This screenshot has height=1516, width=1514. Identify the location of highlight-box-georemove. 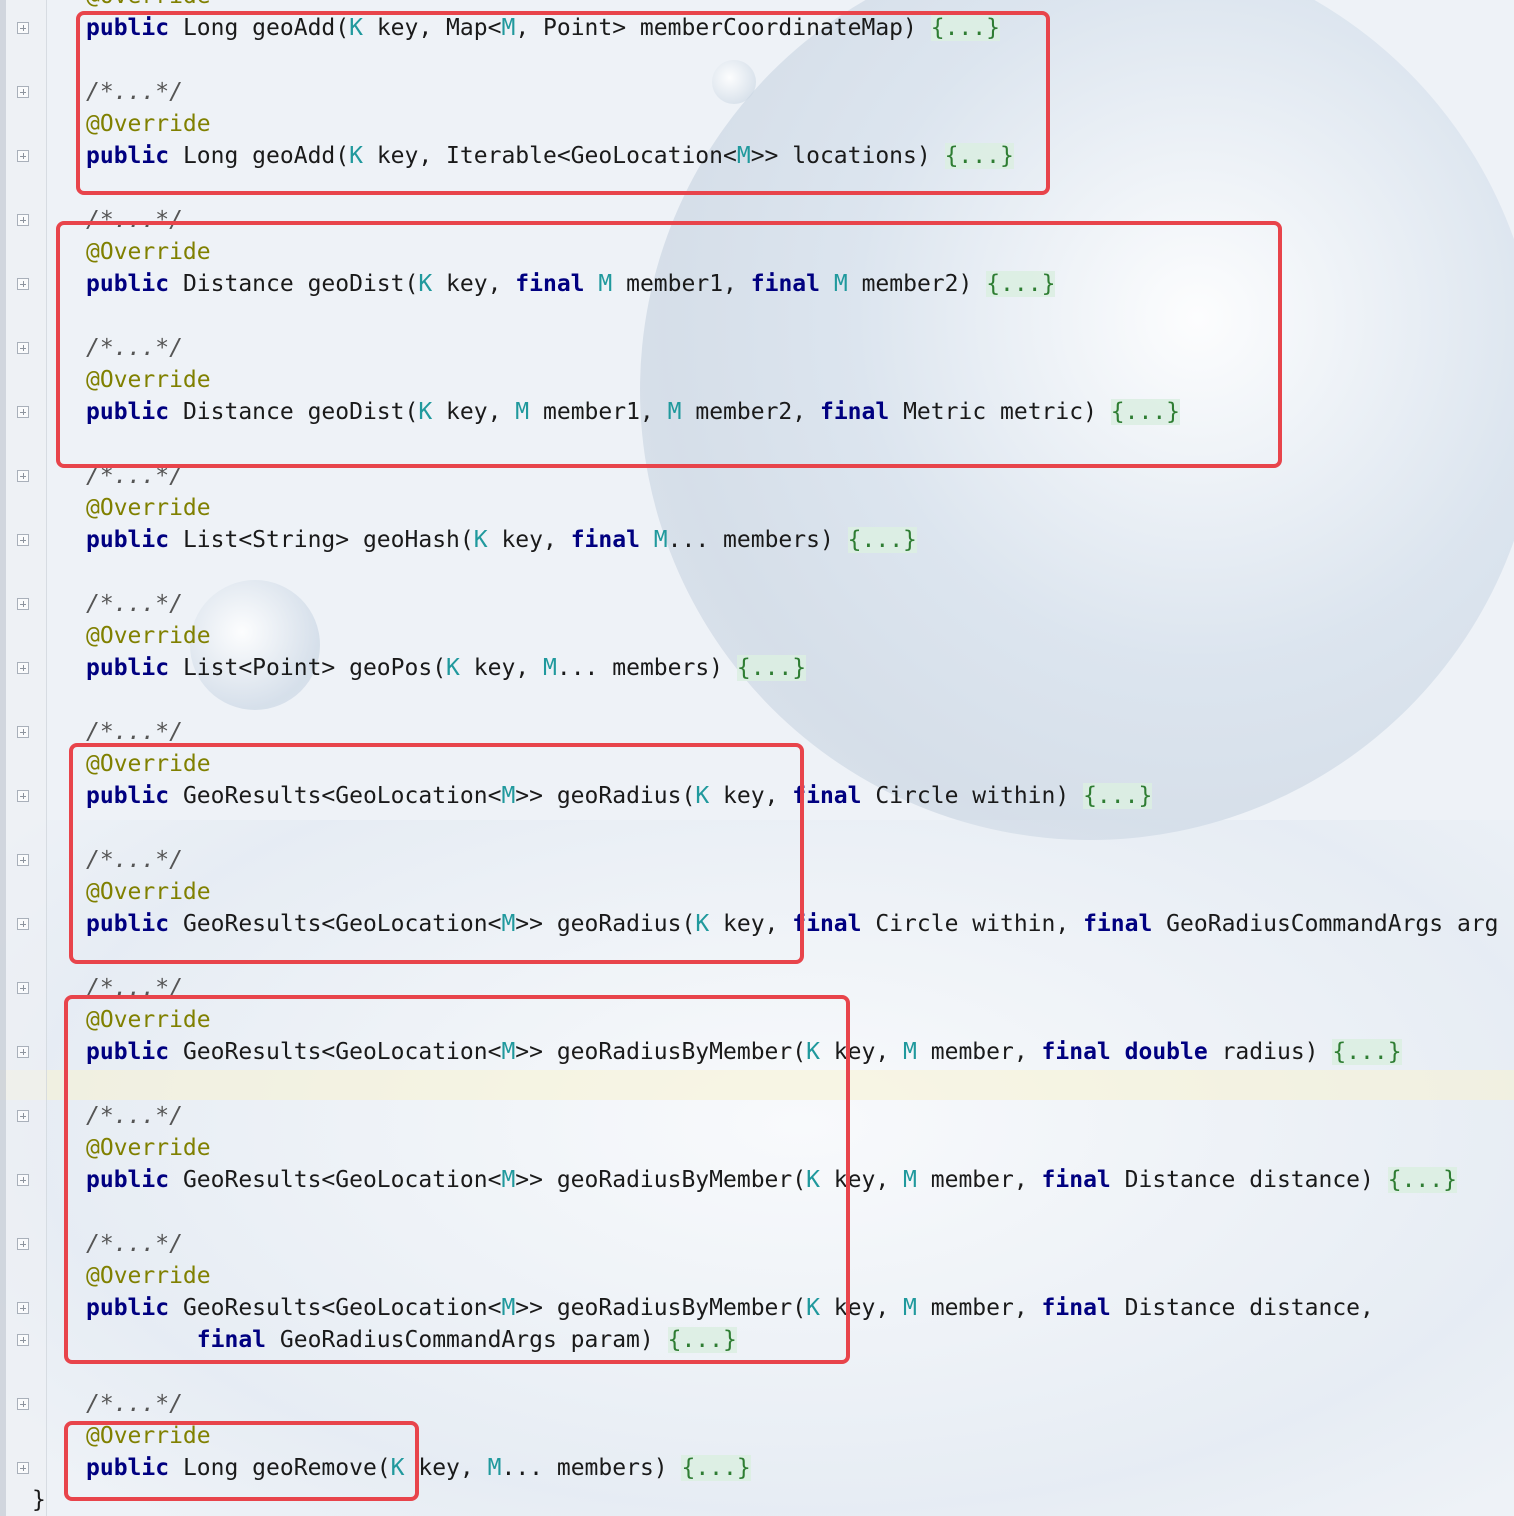
(241, 1461).